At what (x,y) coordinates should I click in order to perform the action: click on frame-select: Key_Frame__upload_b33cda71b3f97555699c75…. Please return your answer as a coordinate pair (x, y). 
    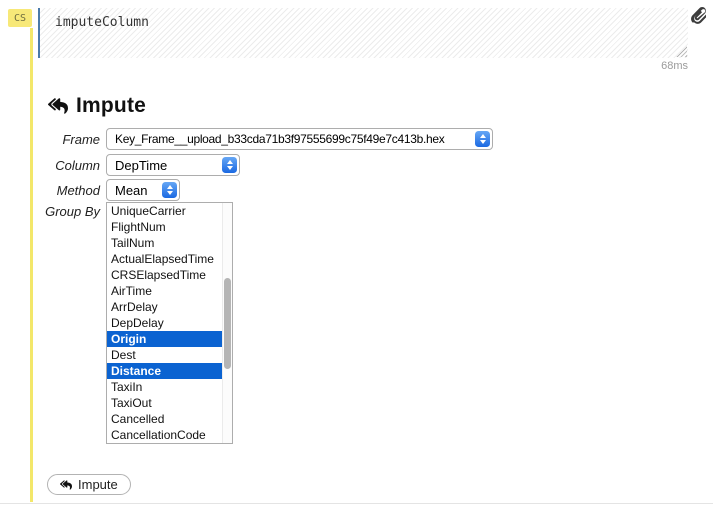
    Looking at the image, I should click on (299, 139).